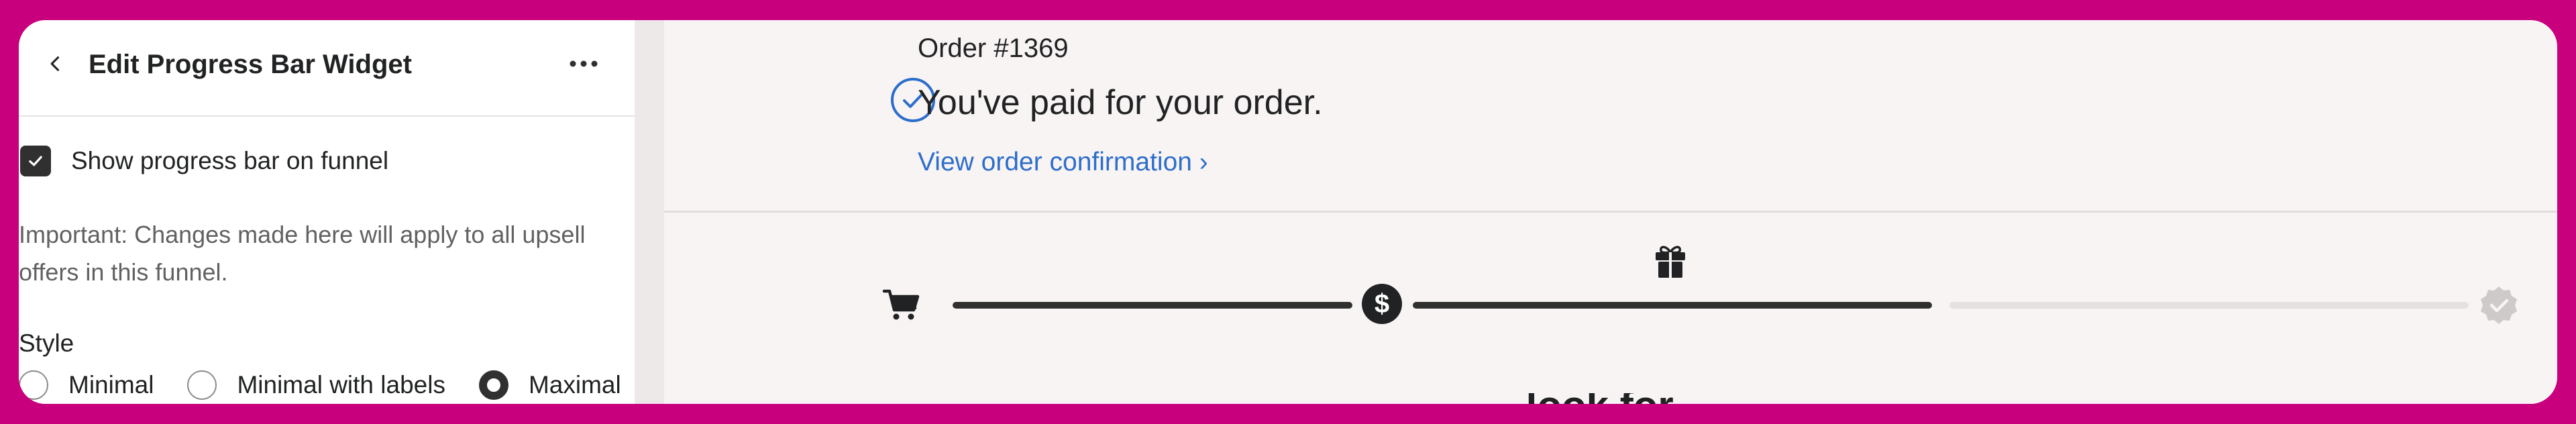 Image resolution: width=2576 pixels, height=424 pixels. What do you see at coordinates (250, 64) in the screenshot?
I see `panel-title: Edit Progress Bar Widget` at bounding box center [250, 64].